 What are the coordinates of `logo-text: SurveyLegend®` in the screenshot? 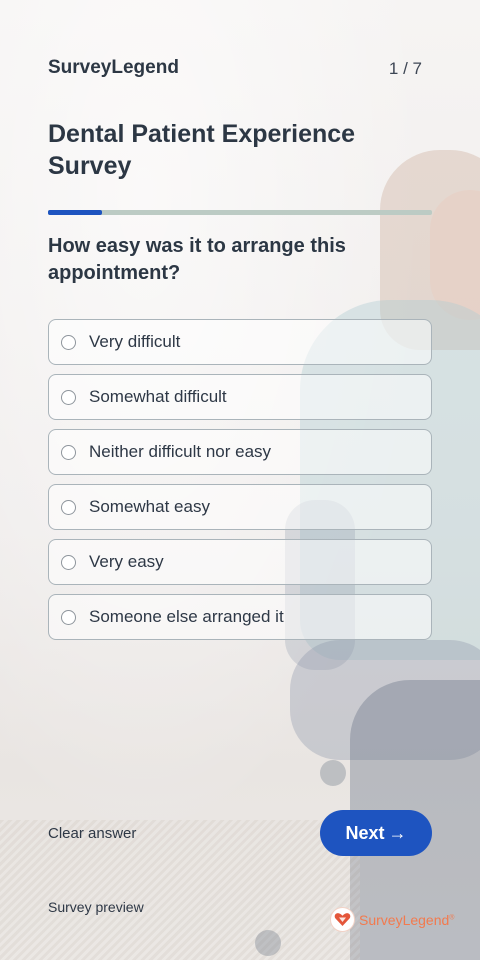 It's located at (407, 919).